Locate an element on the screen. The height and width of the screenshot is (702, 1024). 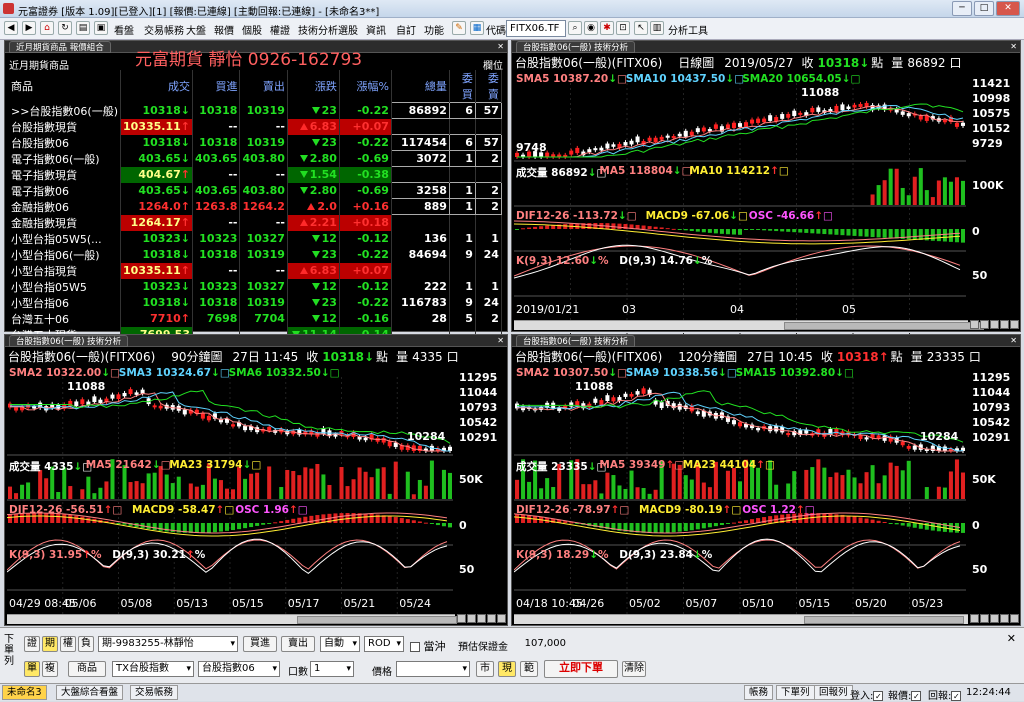
workspace-tab-0: 未命名3 is located at coordinates (24, 692).